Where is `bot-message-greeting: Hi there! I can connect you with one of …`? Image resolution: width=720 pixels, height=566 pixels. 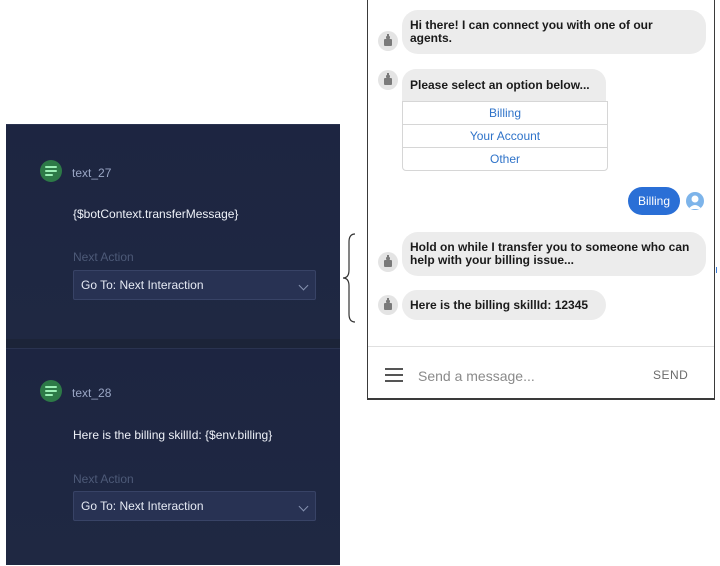
bot-message-greeting: Hi there! I can connect you with one of … is located at coordinates (554, 32).